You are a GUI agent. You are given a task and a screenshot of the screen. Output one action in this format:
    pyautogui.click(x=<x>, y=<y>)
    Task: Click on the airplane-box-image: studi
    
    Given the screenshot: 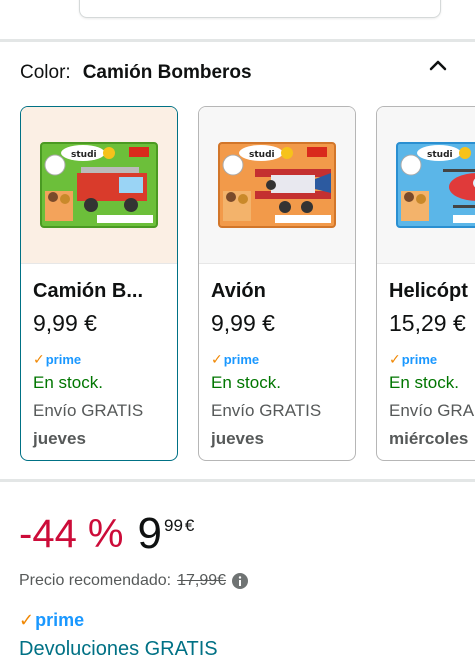 What is the action you would take?
    pyautogui.click(x=277, y=185)
    